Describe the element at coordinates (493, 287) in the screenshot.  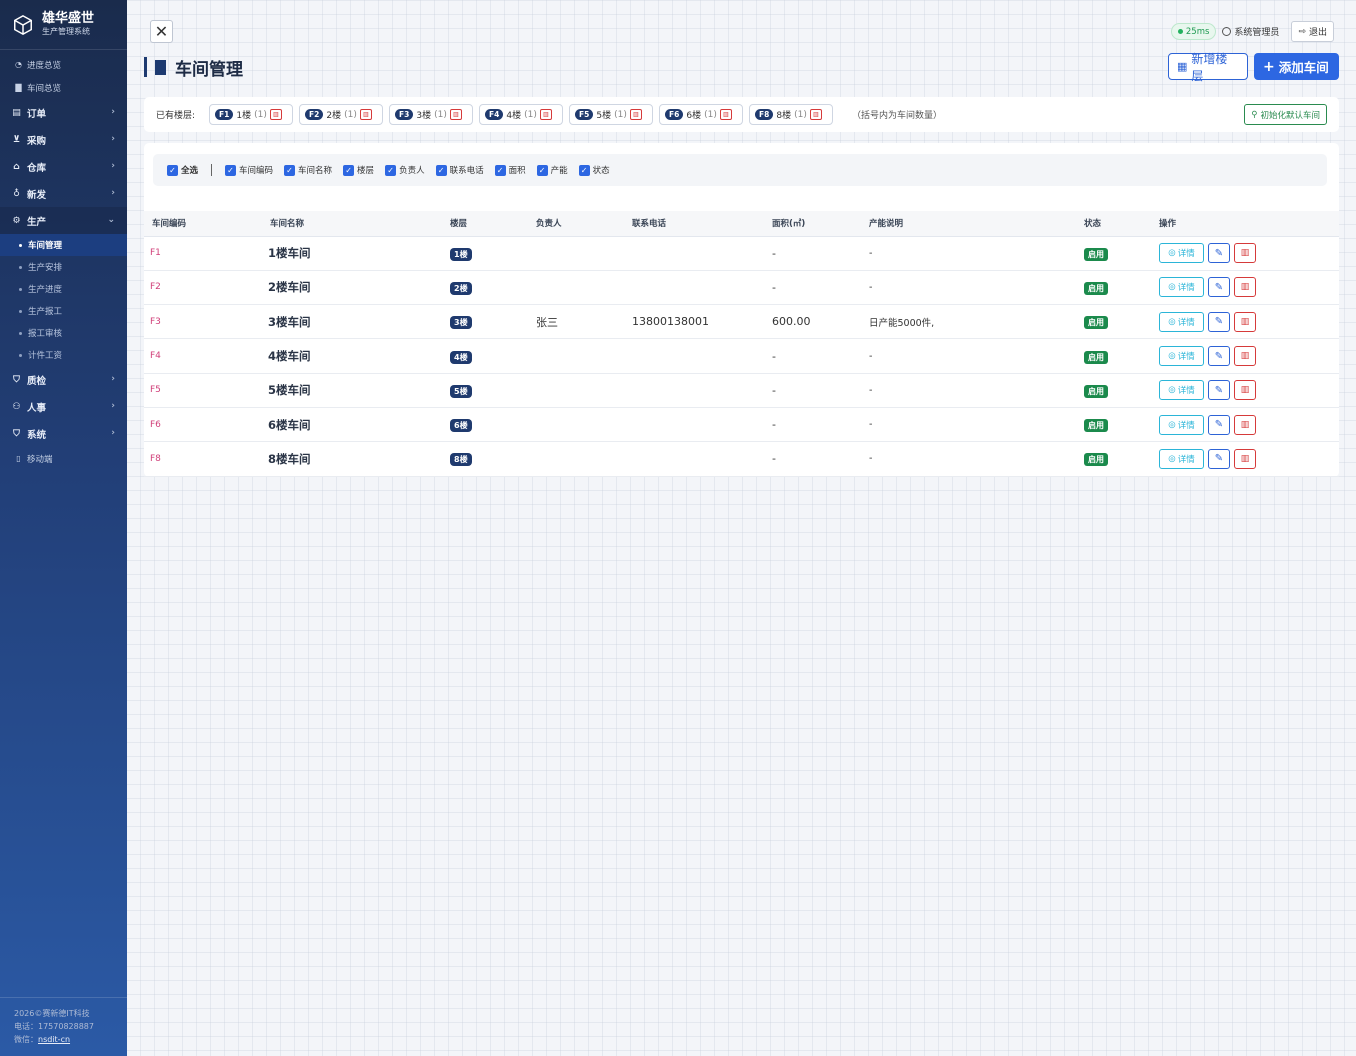
I see `cell-floor: 2楼` at that location.